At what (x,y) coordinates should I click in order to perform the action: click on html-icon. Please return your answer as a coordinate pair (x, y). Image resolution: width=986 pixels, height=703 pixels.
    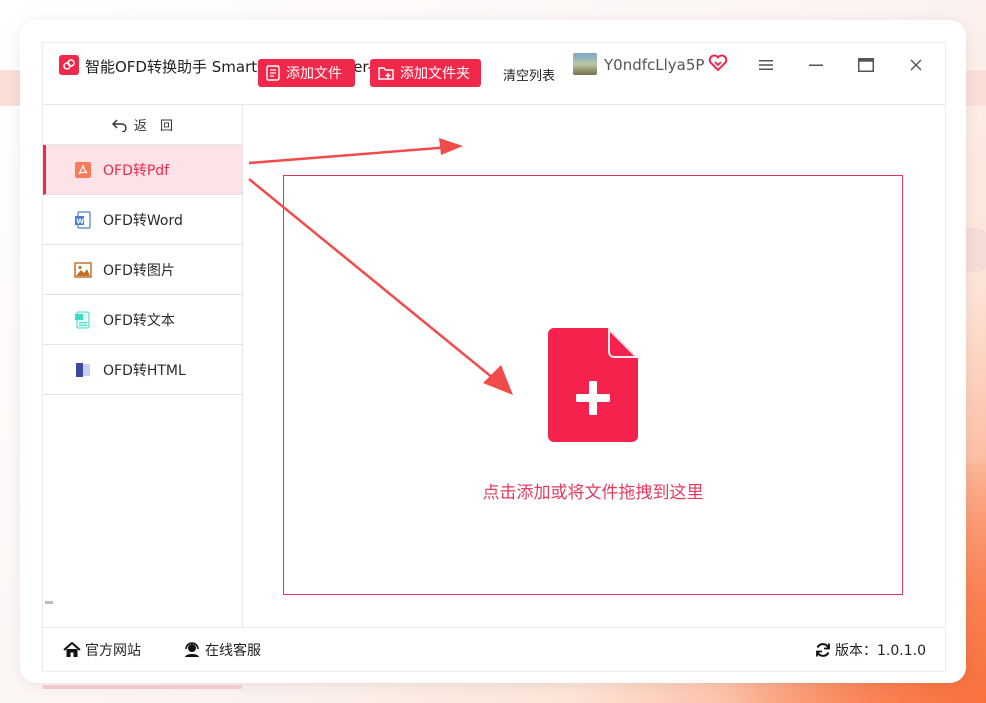
    Looking at the image, I should click on (83, 370).